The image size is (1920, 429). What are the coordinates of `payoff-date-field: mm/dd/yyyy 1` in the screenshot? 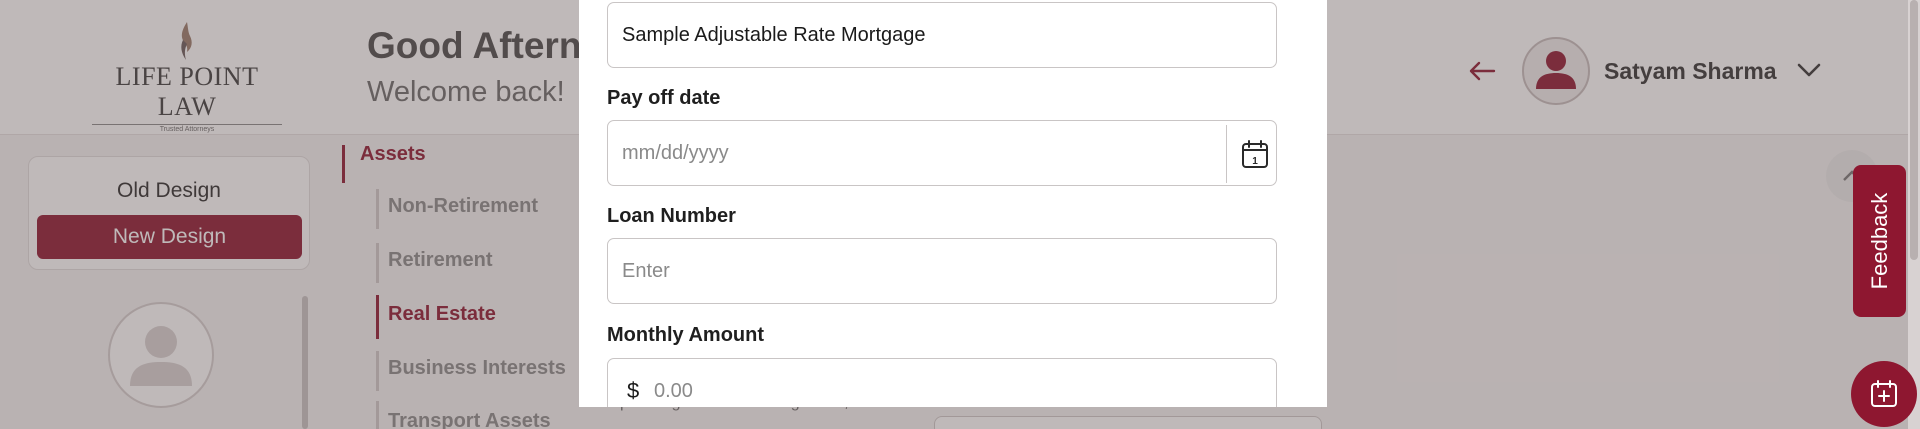 It's located at (942, 153).